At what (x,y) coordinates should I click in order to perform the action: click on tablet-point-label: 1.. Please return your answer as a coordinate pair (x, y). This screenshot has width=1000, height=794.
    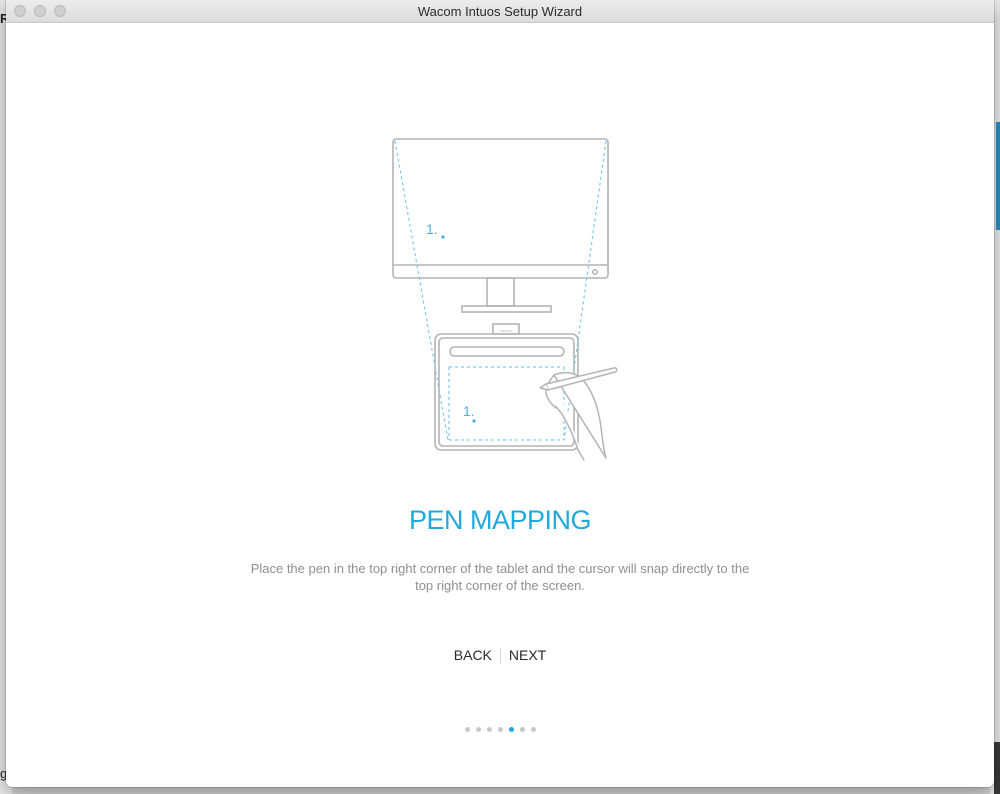
    Looking at the image, I should click on (469, 411).